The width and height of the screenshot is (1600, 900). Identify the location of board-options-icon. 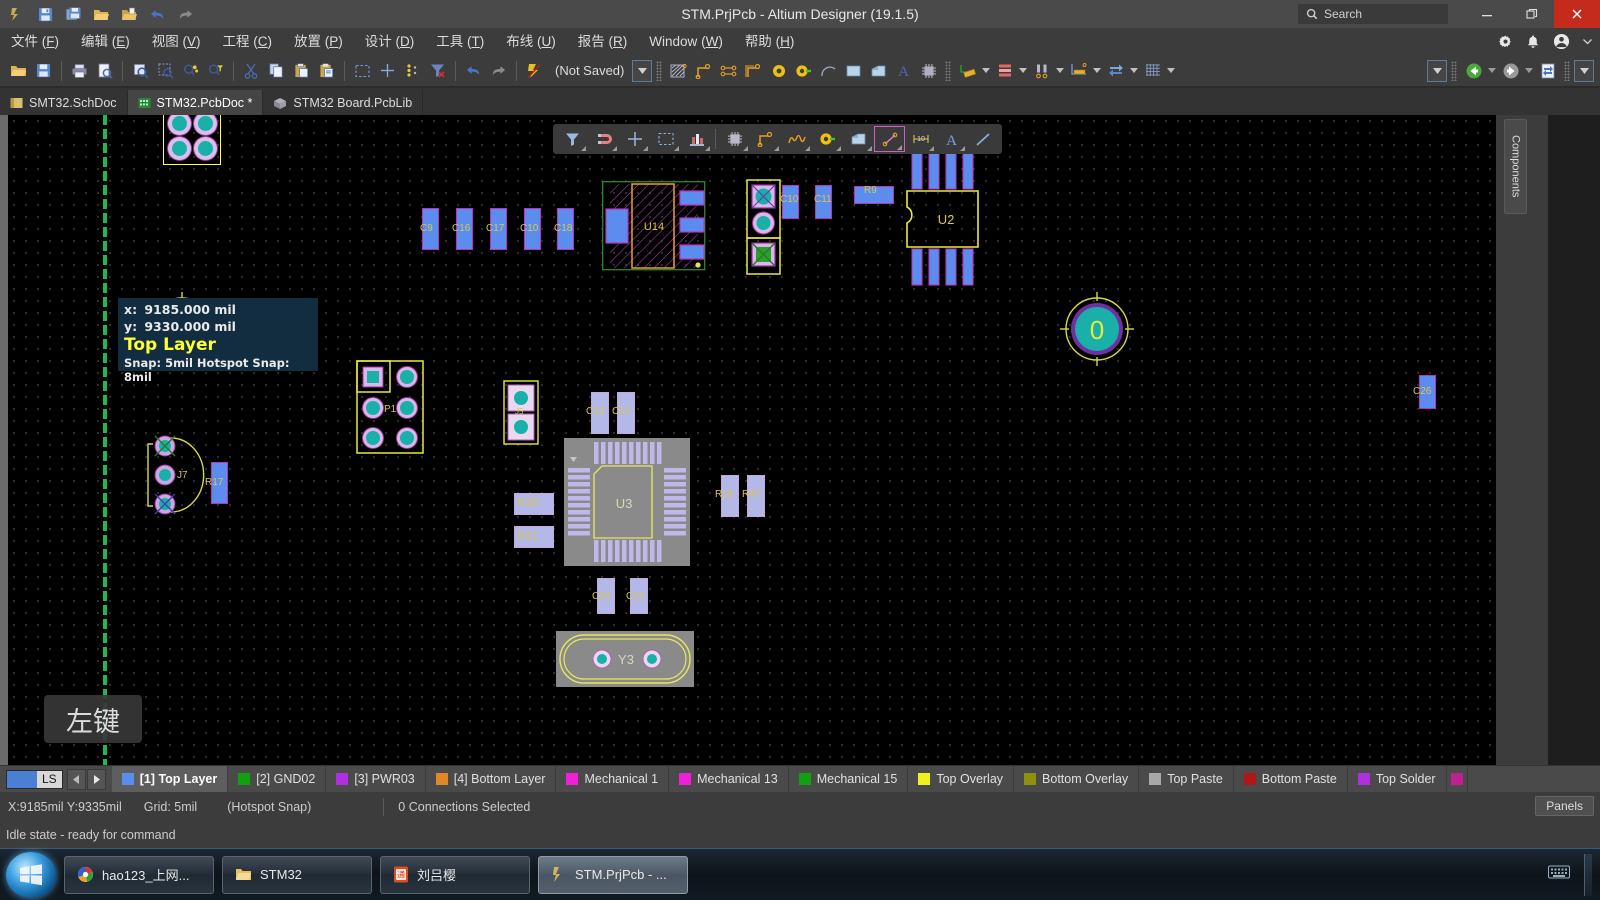
(1041, 71).